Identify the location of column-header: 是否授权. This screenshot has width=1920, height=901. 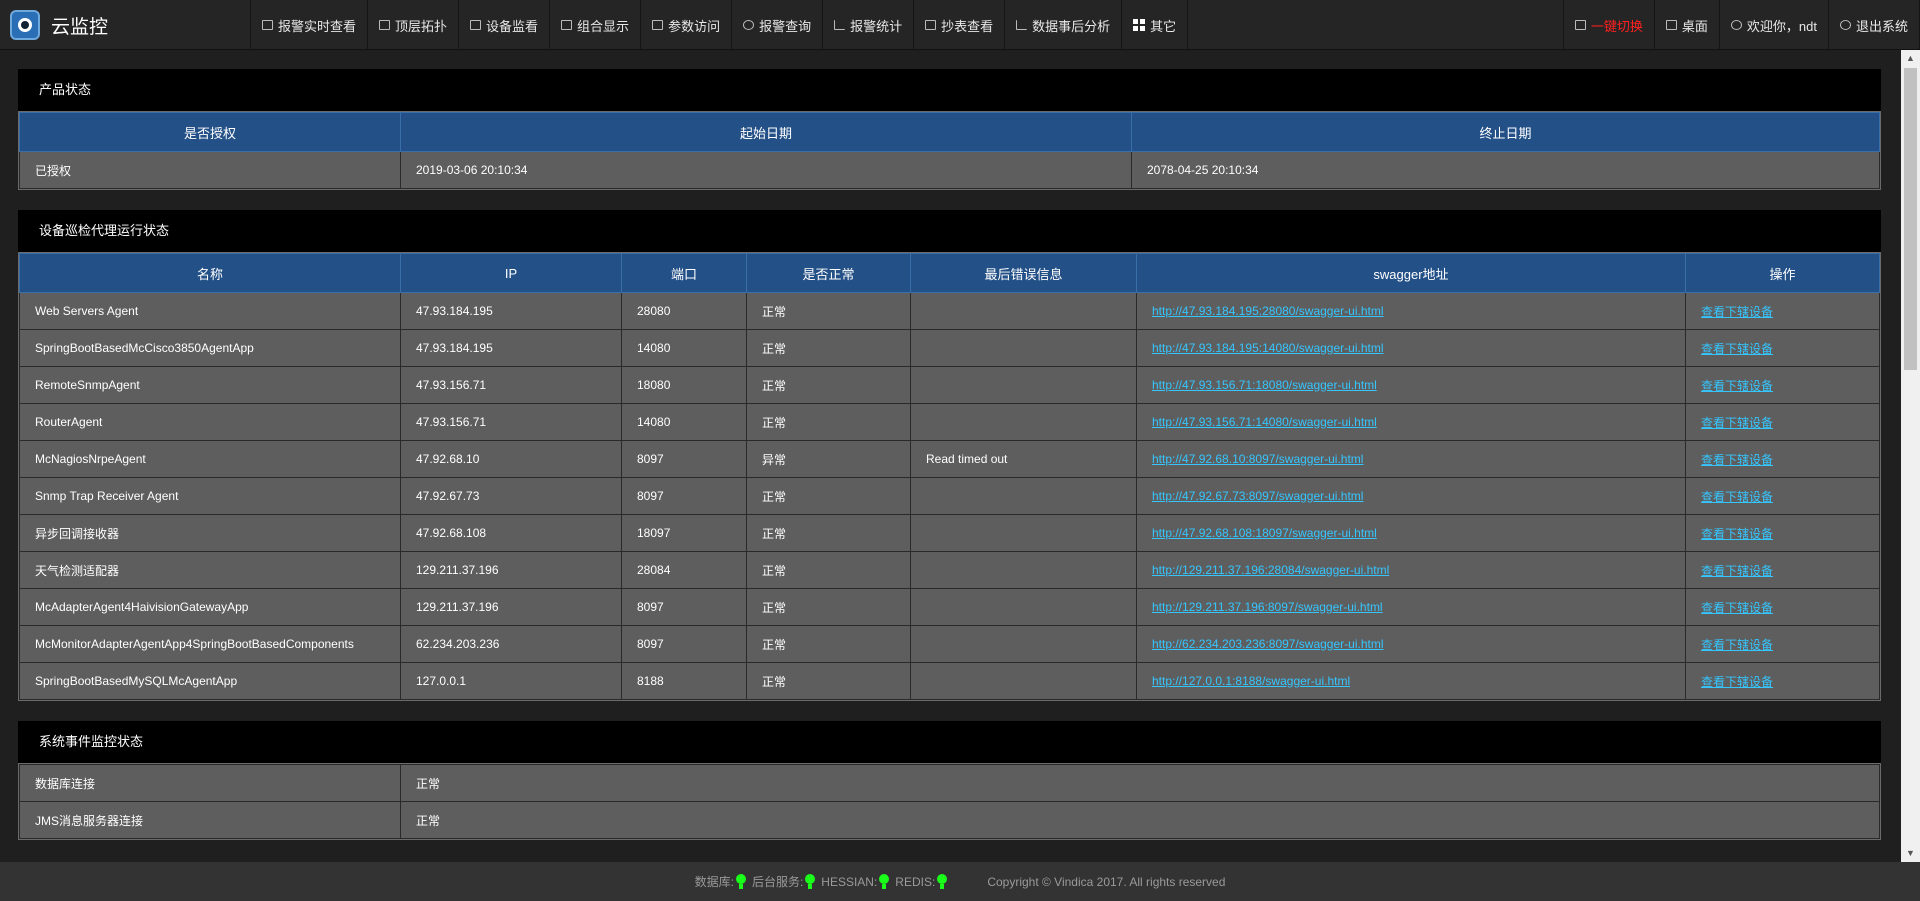
(210, 132).